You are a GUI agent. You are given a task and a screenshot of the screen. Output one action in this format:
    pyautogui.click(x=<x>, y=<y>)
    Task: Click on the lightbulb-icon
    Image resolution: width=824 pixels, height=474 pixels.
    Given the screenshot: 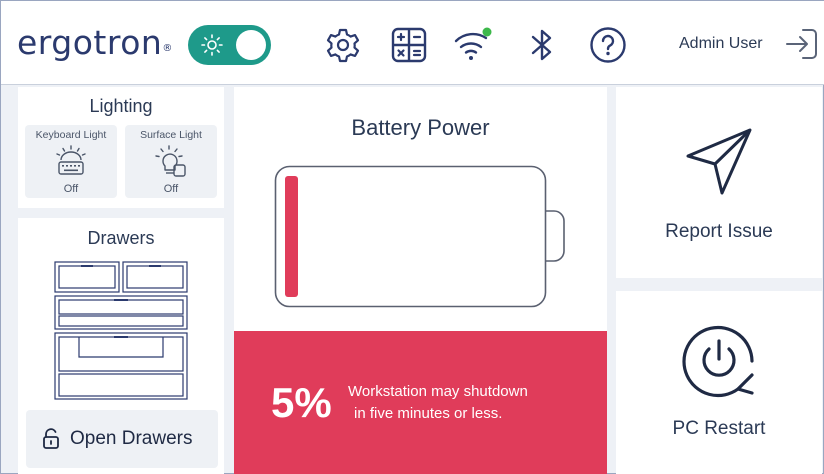 What is the action you would take?
    pyautogui.click(x=170, y=161)
    